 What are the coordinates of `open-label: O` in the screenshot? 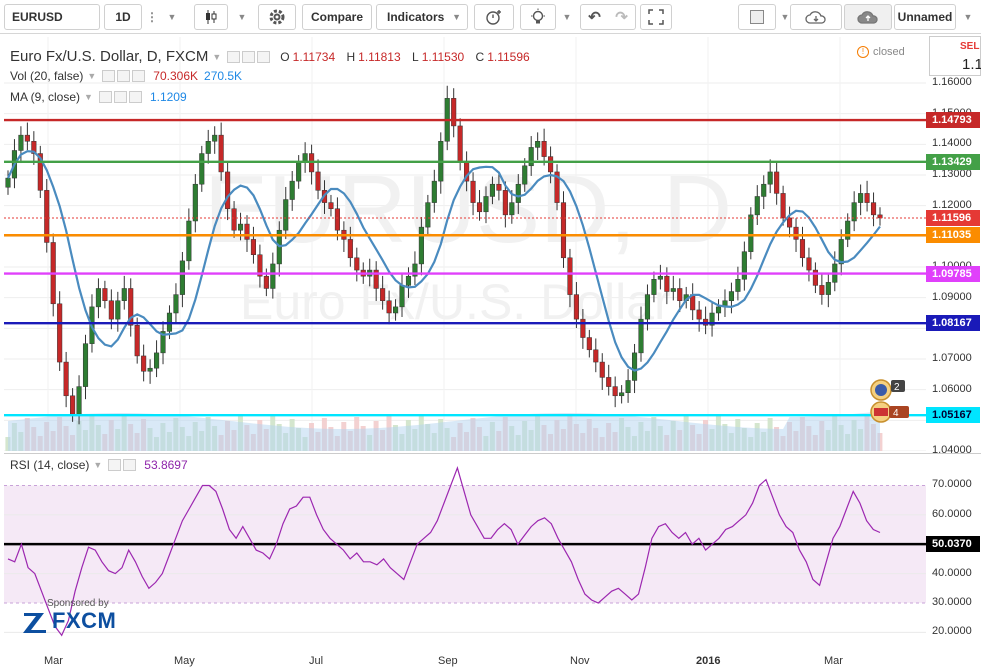 It's located at (285, 56).